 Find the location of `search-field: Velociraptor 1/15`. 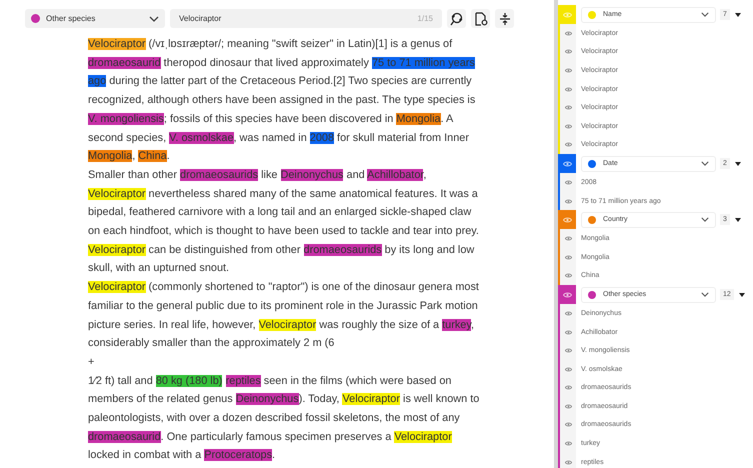

search-field: Velociraptor 1/15 is located at coordinates (306, 18).